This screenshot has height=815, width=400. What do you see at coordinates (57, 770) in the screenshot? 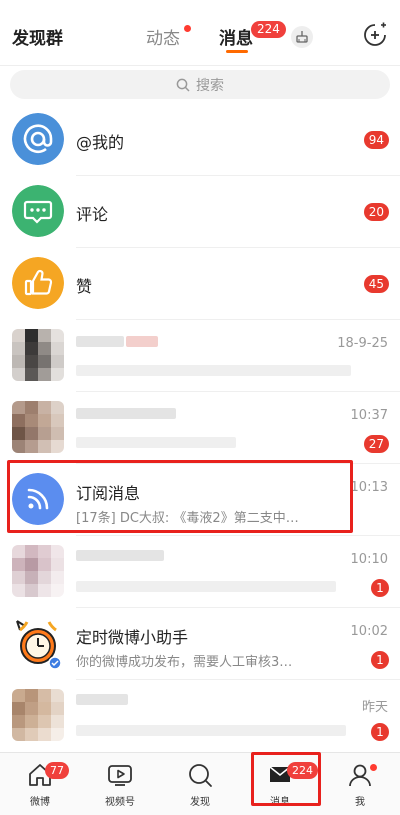
I see `home-badge: 77` at bounding box center [57, 770].